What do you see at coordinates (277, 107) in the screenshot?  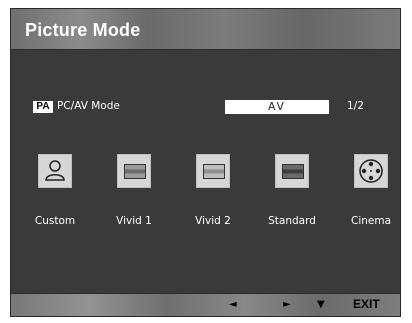 I see `pc-av-mode-value: AV` at bounding box center [277, 107].